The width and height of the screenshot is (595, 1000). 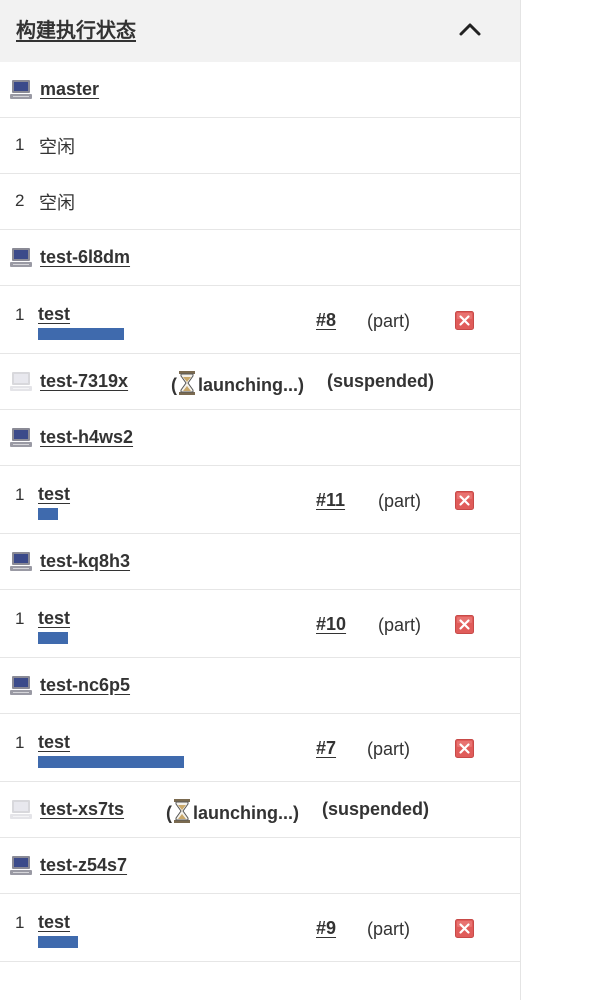 I want to click on chevron-up-icon, so click(x=470, y=30).